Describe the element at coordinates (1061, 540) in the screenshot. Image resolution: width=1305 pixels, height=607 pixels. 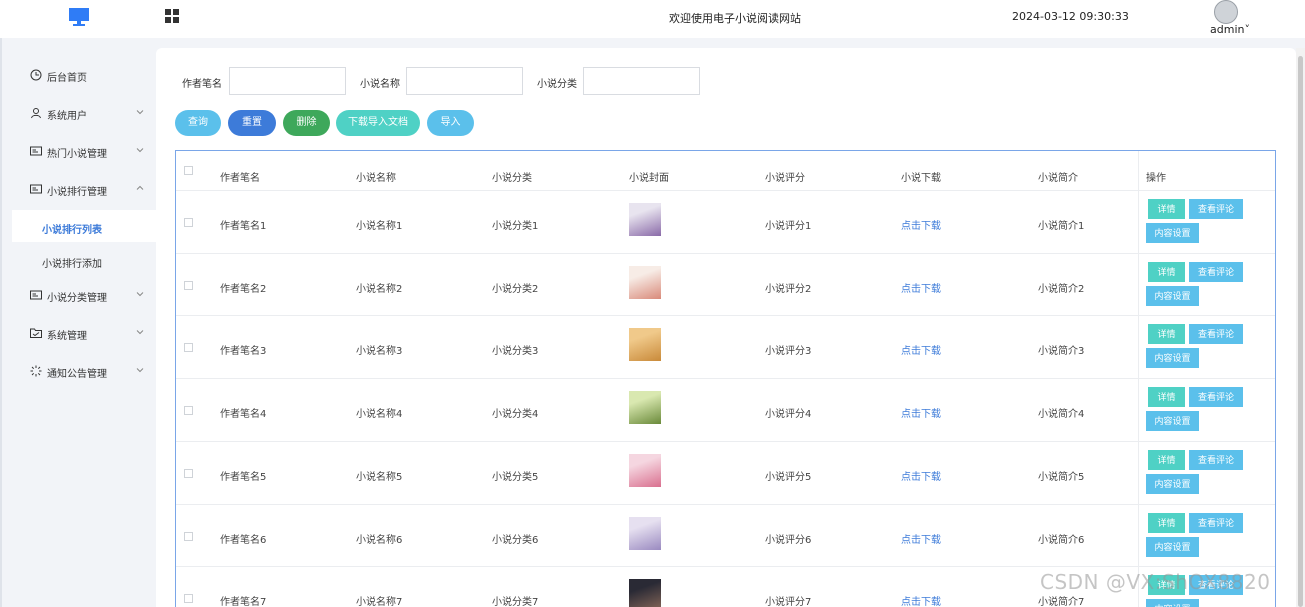
I see `intro-cell: 小说简介6` at that location.